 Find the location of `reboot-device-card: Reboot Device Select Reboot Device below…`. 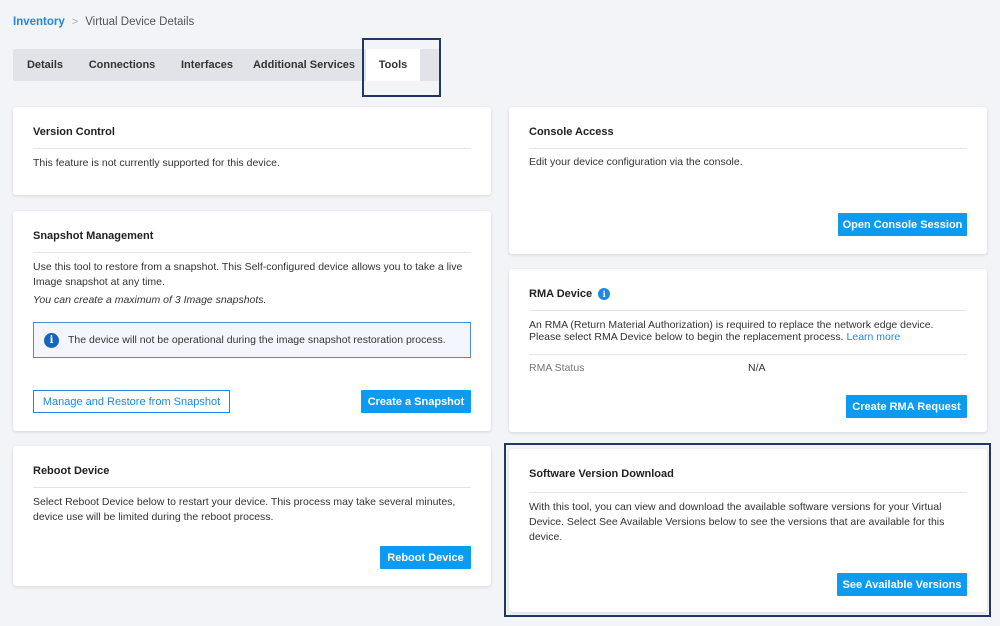

reboot-device-card: Reboot Device Select Reboot Device below… is located at coordinates (252, 516).